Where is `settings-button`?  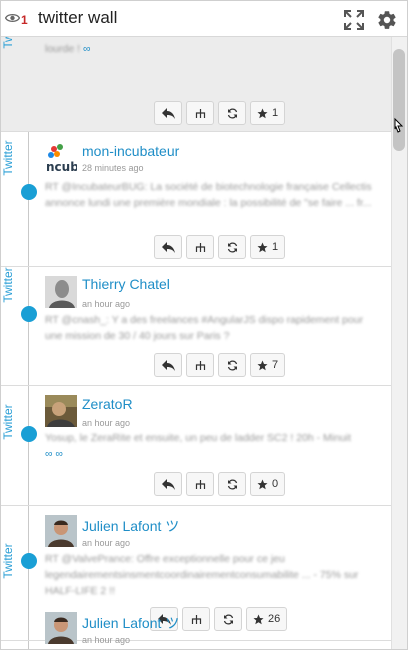
settings-button is located at coordinates (387, 20).